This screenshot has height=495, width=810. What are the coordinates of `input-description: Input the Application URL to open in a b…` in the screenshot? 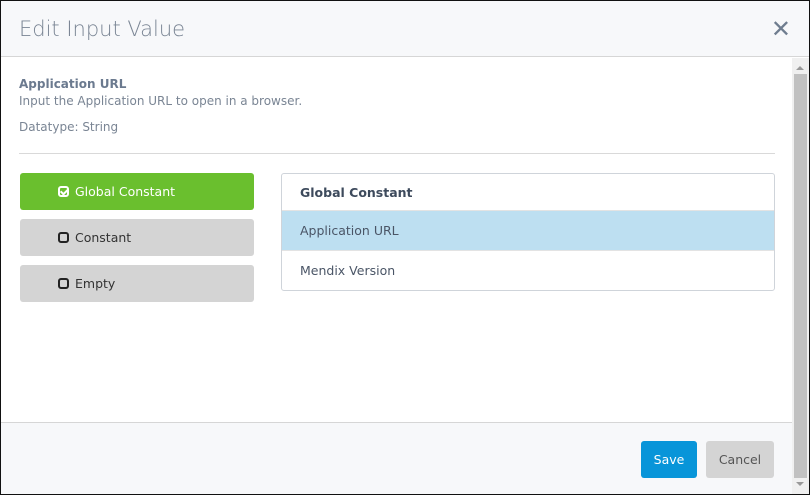 It's located at (161, 101).